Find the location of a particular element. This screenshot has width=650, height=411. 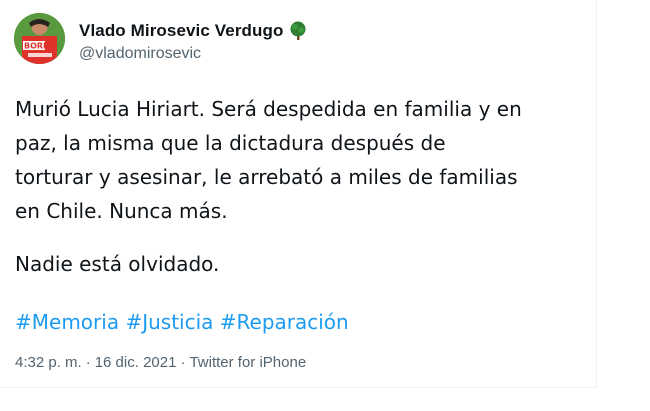

hashtag-list: #Memoria #Justicia #Reparación is located at coordinates (182, 322).